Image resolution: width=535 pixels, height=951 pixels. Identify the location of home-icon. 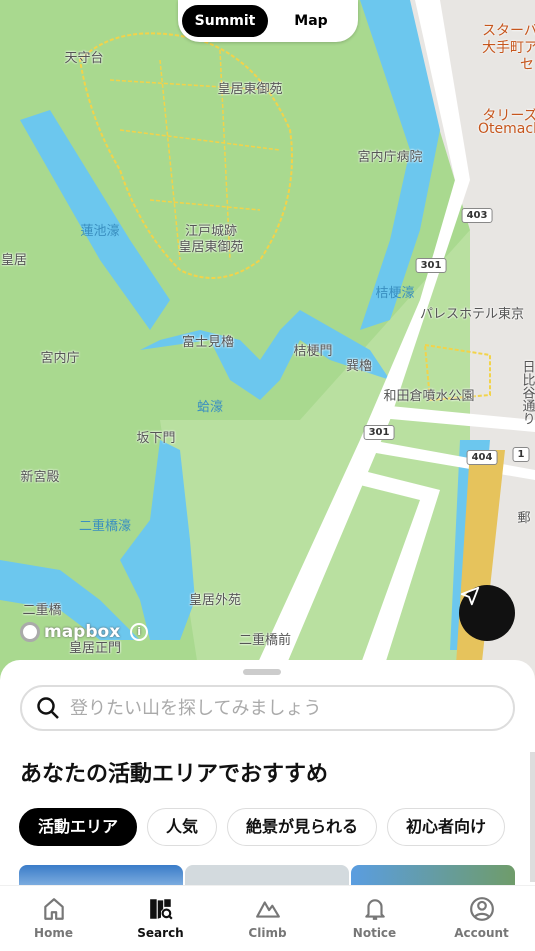
(53, 909).